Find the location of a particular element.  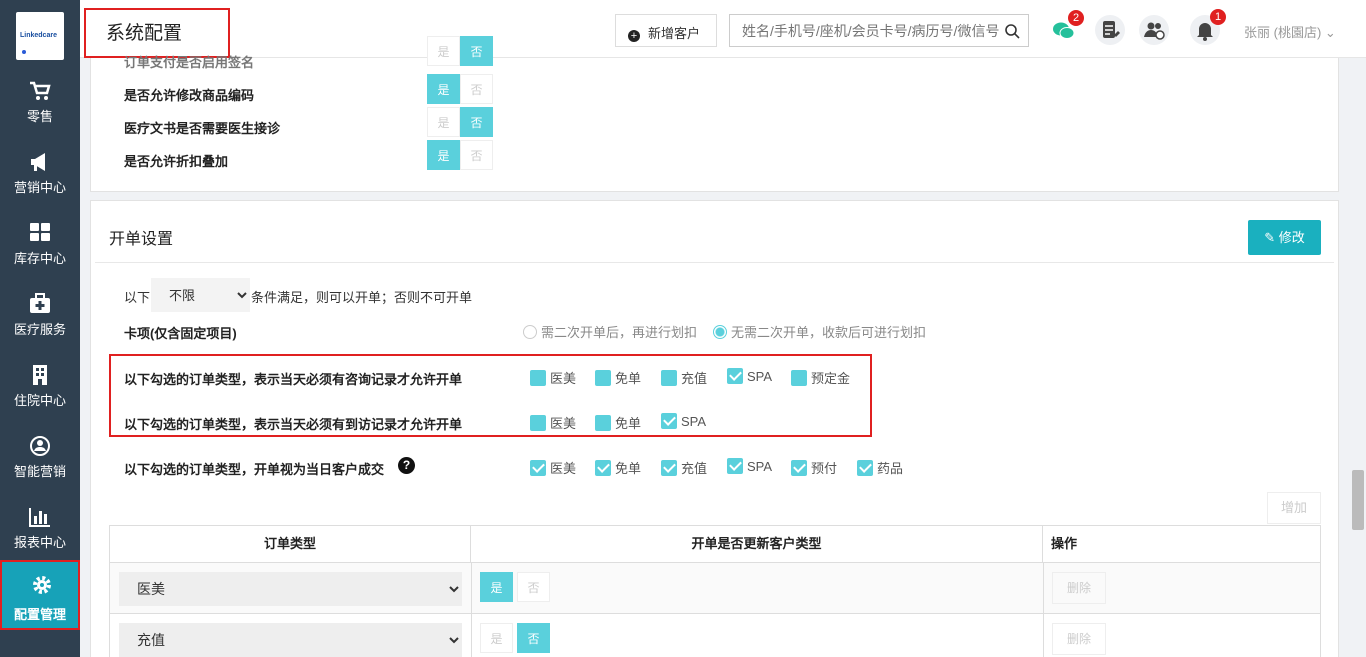

setting-label: 订单支付是否启用签名 is located at coordinates (189, 62).